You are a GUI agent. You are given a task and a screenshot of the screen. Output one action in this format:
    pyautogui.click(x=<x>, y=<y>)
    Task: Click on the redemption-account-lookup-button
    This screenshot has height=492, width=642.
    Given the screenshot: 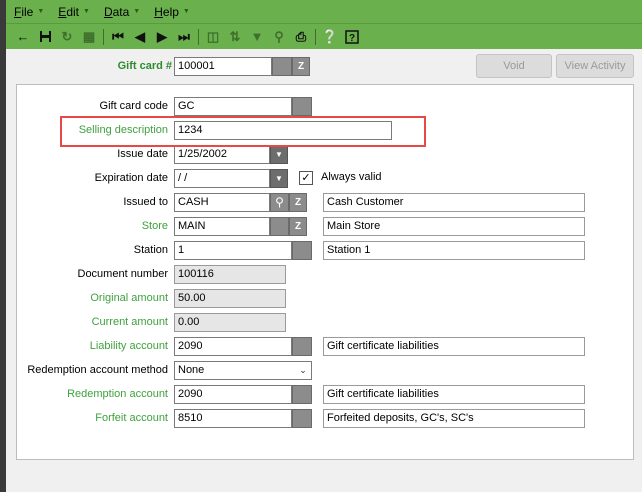 What is the action you would take?
    pyautogui.click(x=302, y=394)
    